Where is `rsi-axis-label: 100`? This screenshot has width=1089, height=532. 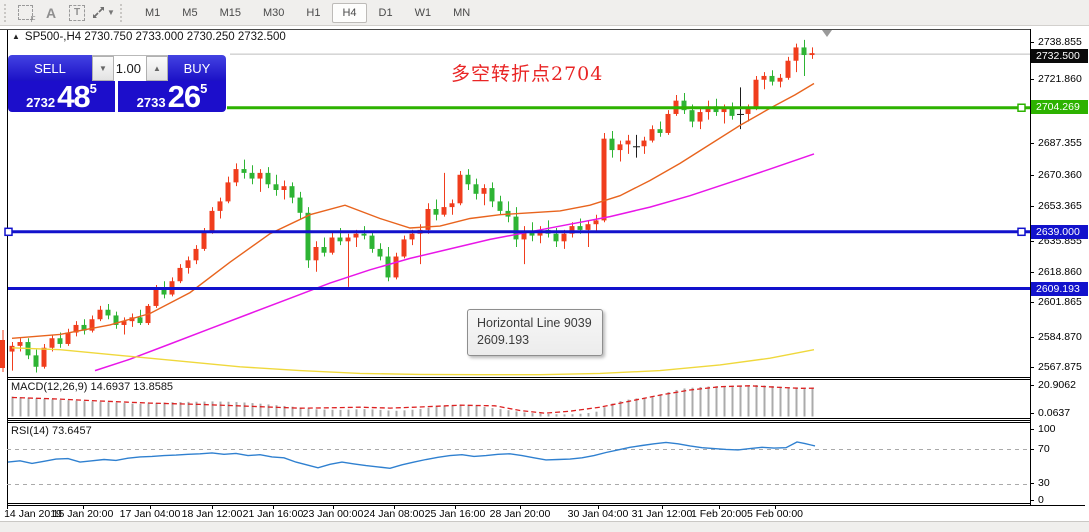
rsi-axis-label: 100 is located at coordinates (1047, 429).